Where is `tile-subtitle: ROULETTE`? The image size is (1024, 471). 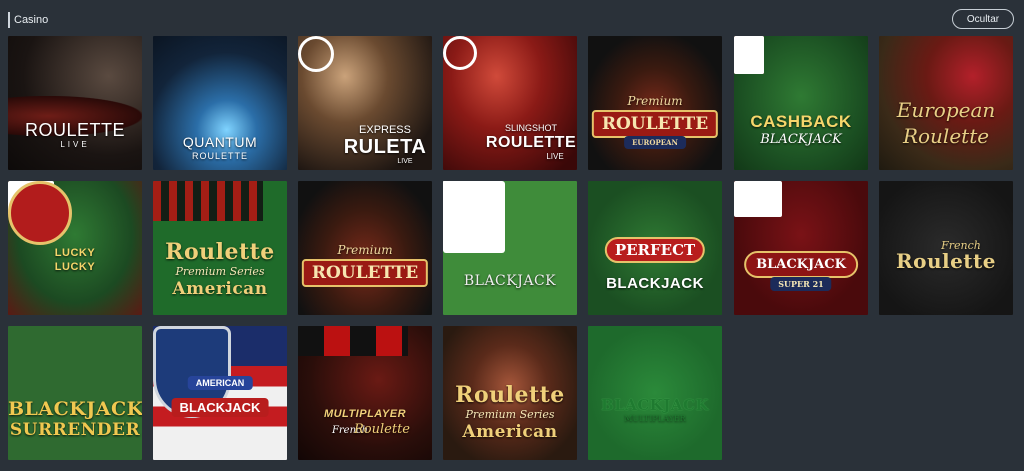
tile-subtitle: ROULETTE is located at coordinates (219, 156).